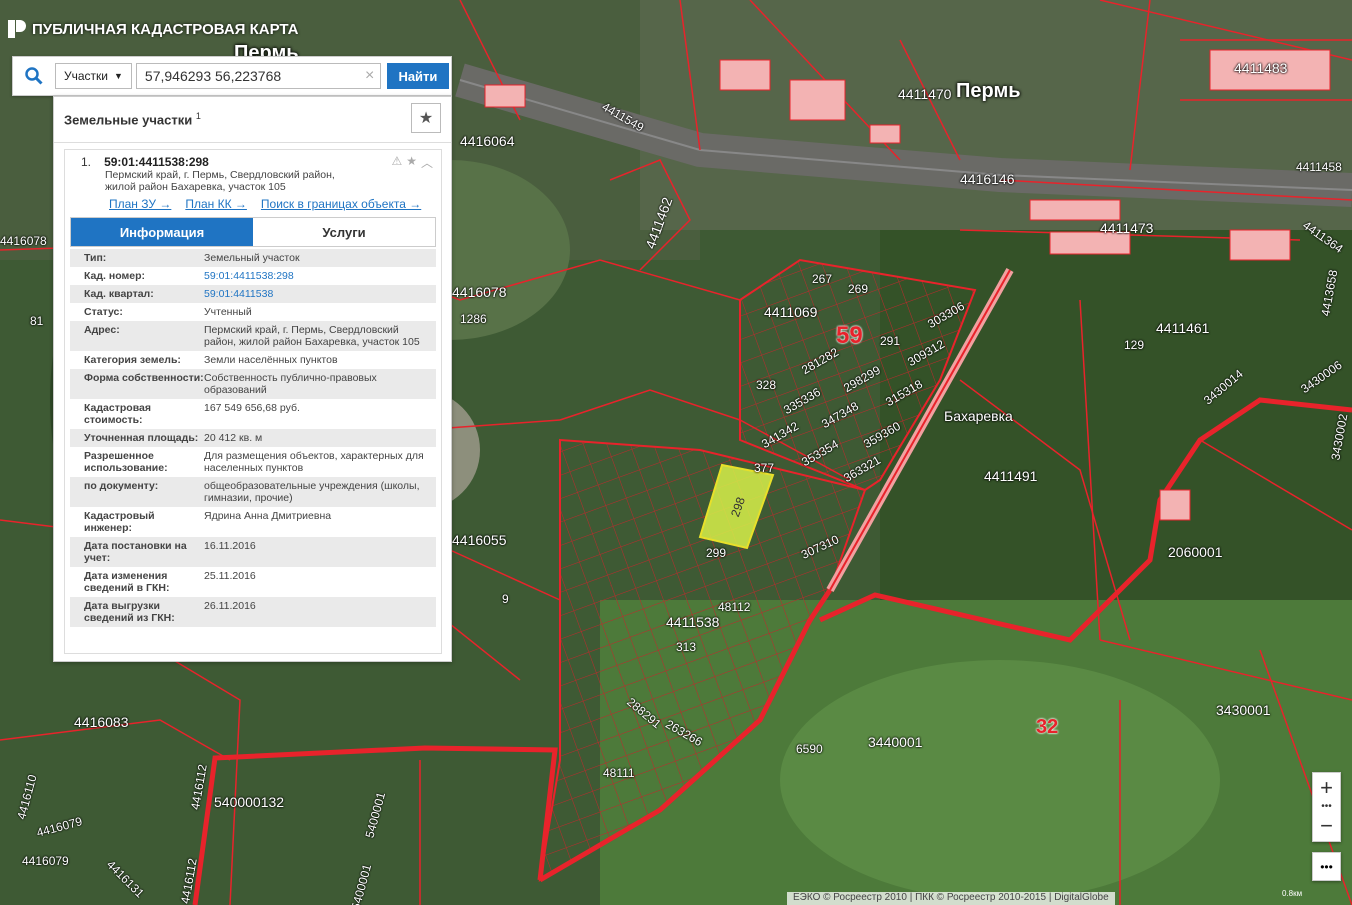 The width and height of the screenshot is (1352, 905). Describe the element at coordinates (230, 606) in the screenshot. I see `info-value: 26.11.2016` at that location.